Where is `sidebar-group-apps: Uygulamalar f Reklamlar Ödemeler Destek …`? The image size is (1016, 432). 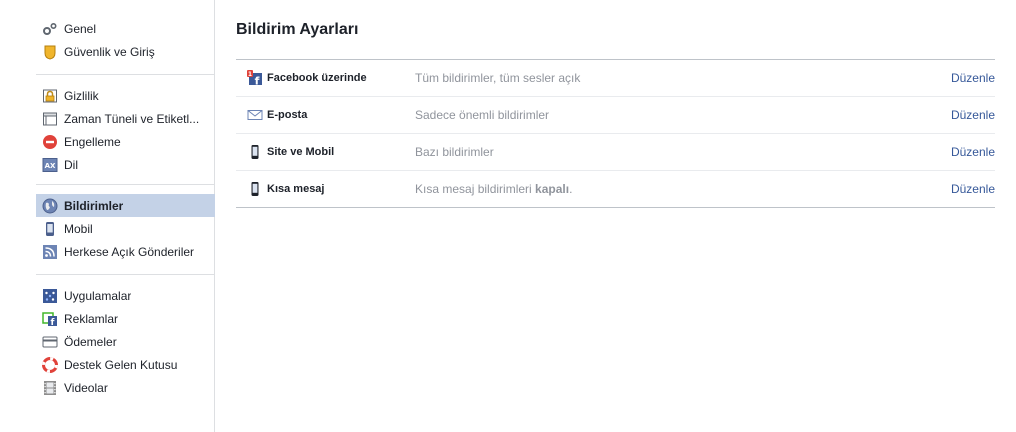
sidebar-group-apps: Uygulamalar f Reklamlar Ödemeler Destek … is located at coordinates (125, 341).